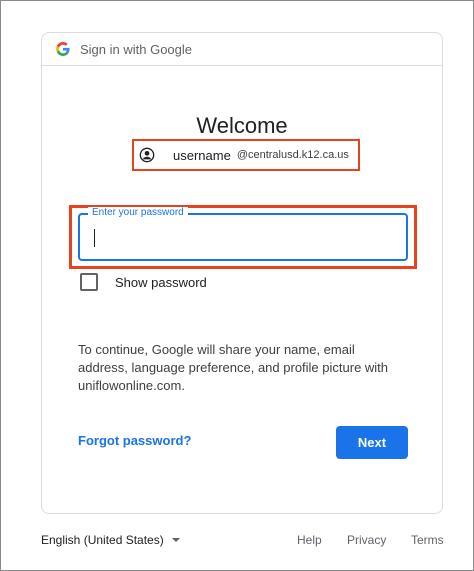 The image size is (474, 571). Describe the element at coordinates (427, 540) in the screenshot. I see `footer-link-terms: Terms` at that location.